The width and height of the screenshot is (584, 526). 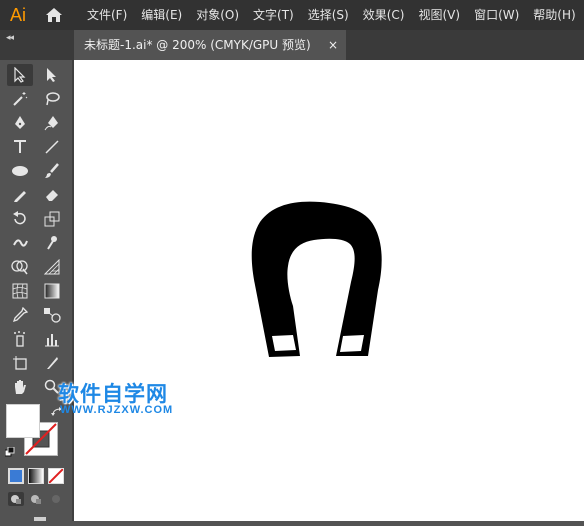 What do you see at coordinates (333, 45) in the screenshot?
I see `close-icon: ×` at bounding box center [333, 45].